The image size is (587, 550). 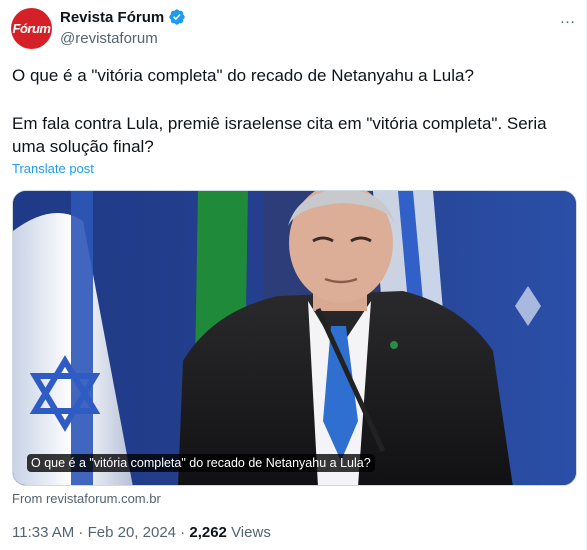 I want to click on verified-badge-icon, so click(x=177, y=17).